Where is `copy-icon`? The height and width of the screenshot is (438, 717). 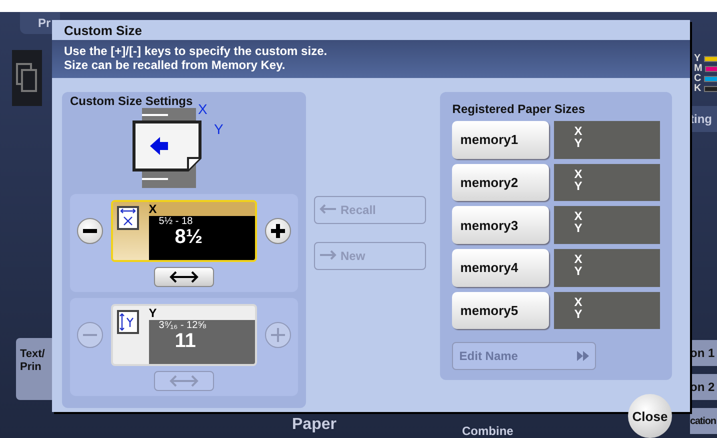
copy-icon is located at coordinates (27, 78).